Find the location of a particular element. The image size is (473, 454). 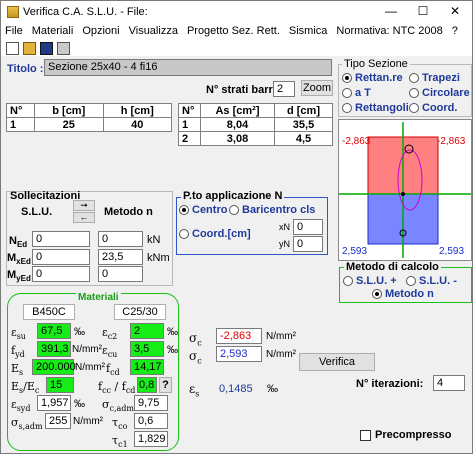

tc1-input: 1,829 is located at coordinates (151, 439).